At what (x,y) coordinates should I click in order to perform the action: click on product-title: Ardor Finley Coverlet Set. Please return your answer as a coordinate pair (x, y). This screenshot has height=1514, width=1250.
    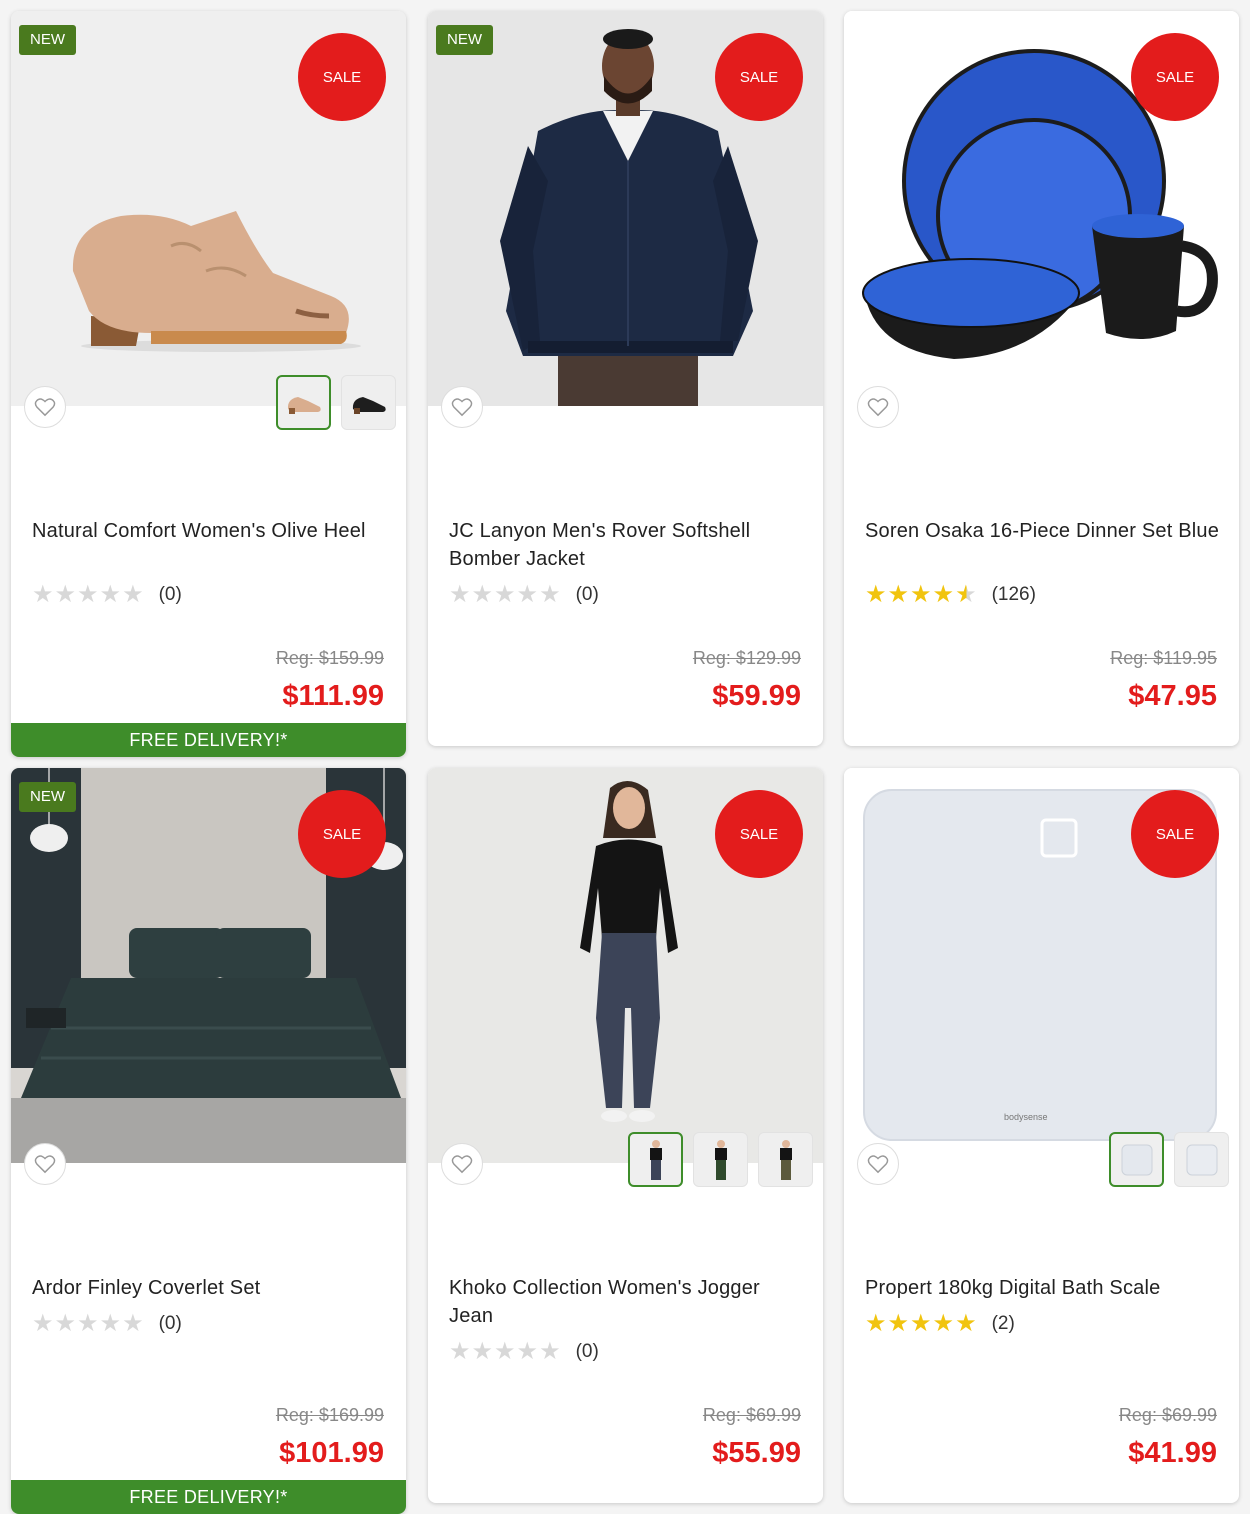
    Looking at the image, I should click on (209, 1288).